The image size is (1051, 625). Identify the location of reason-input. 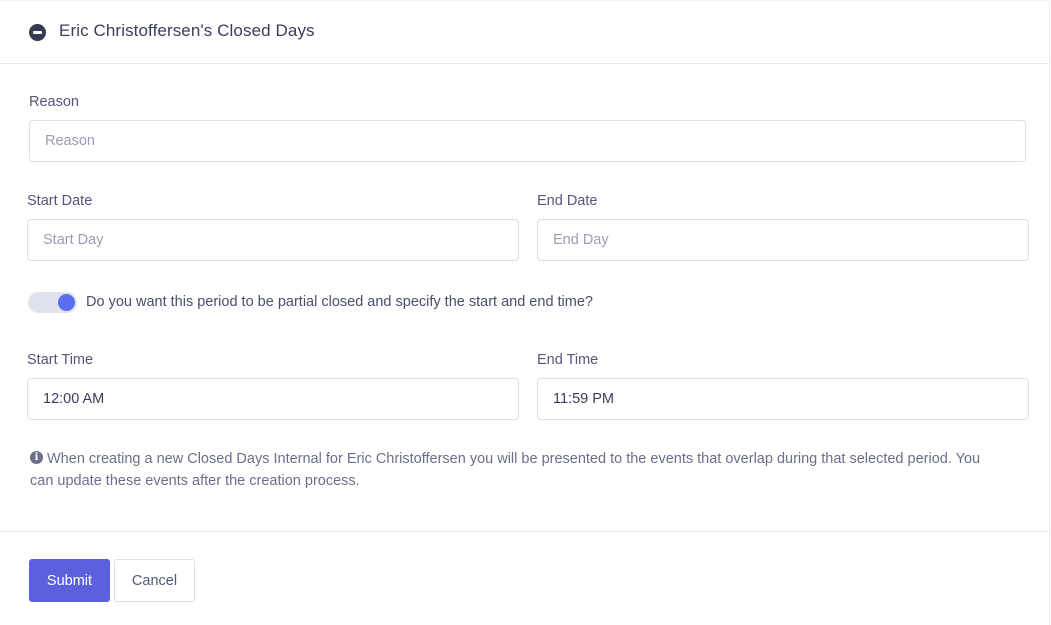
(527, 141).